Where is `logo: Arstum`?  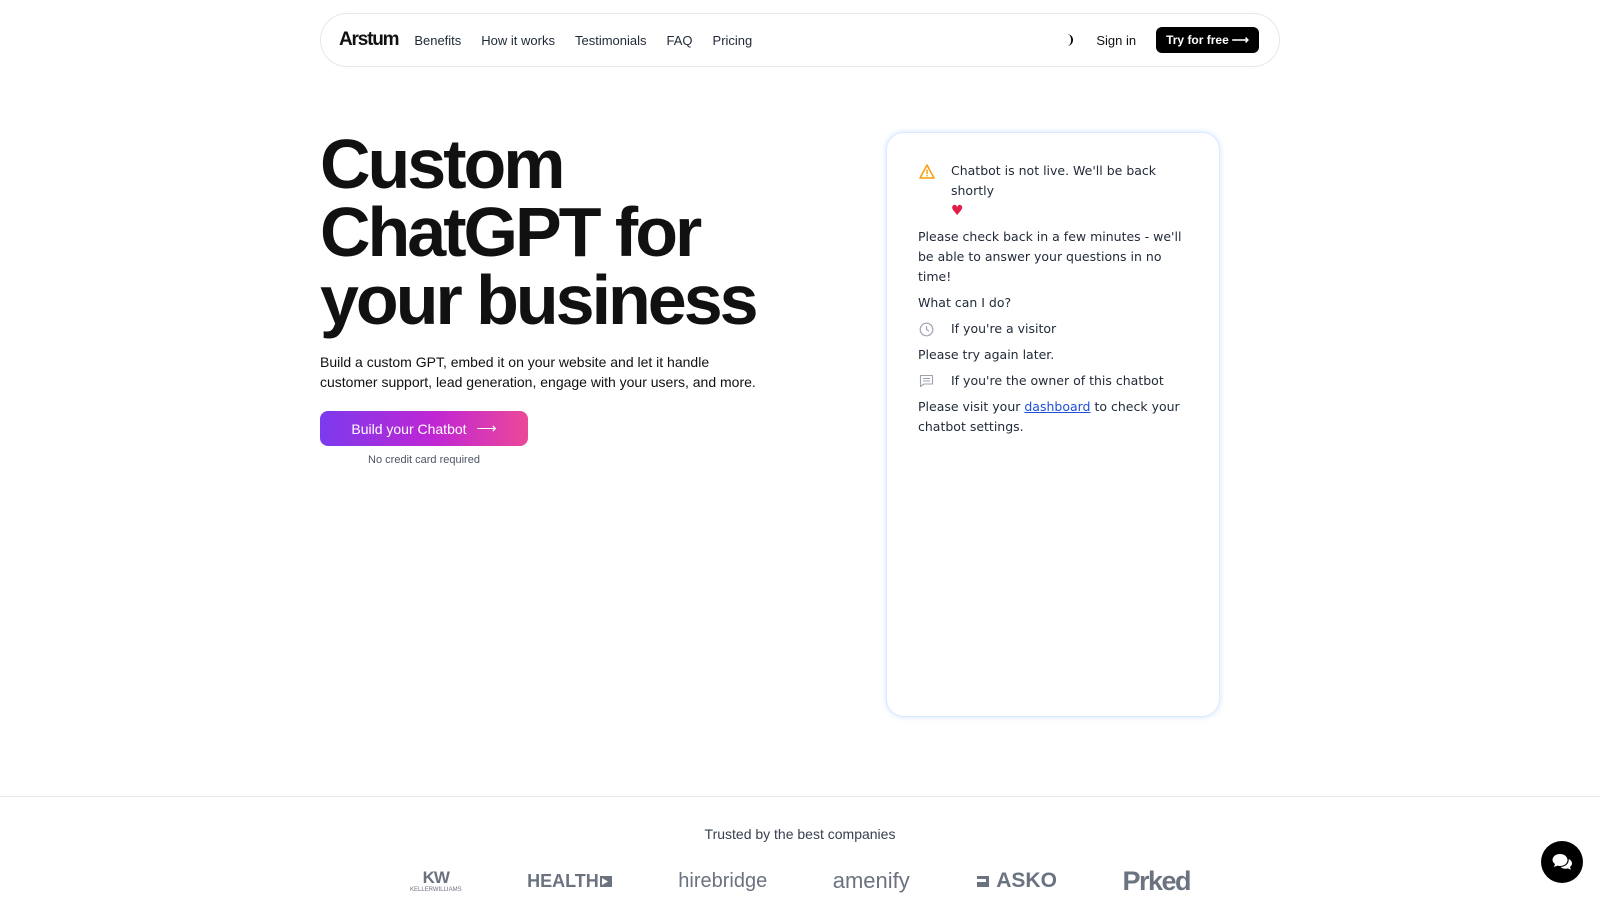 logo: Arstum is located at coordinates (369, 40).